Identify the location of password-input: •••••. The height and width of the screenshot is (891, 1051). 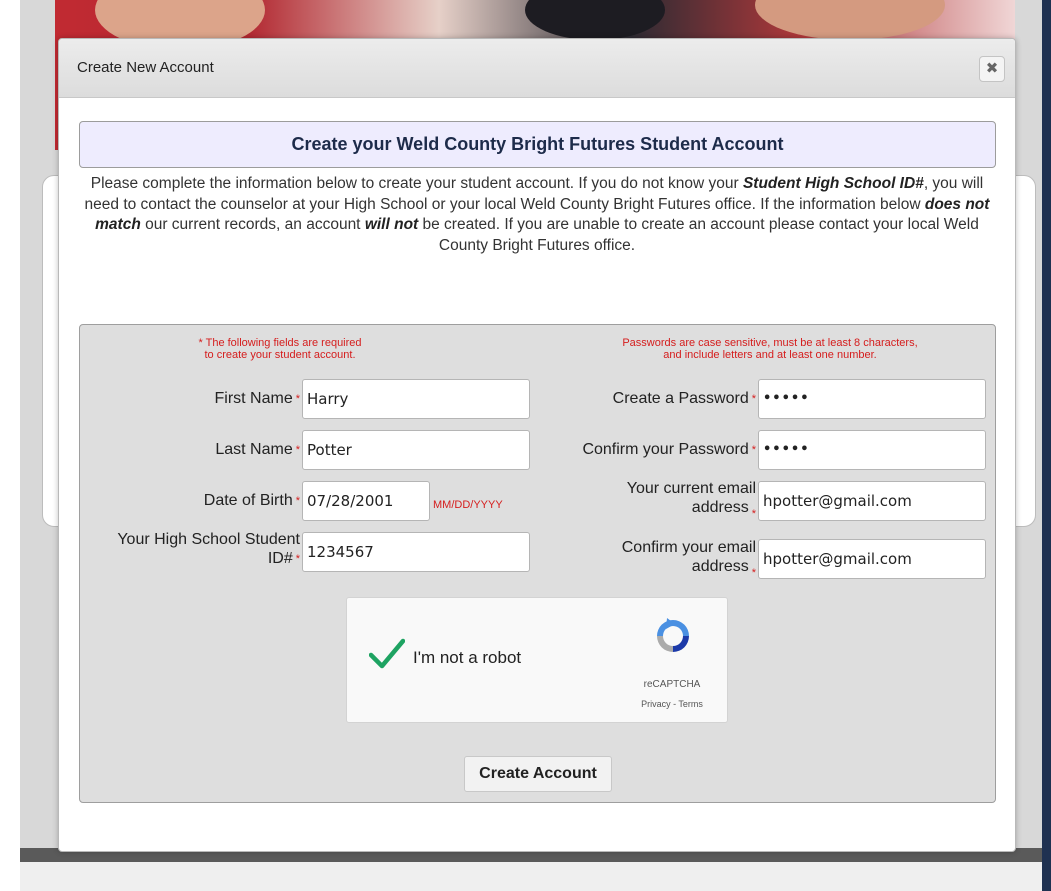
(872, 399).